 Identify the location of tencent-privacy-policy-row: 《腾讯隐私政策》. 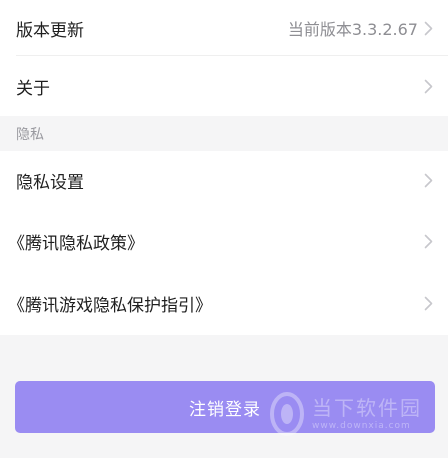
(224, 241).